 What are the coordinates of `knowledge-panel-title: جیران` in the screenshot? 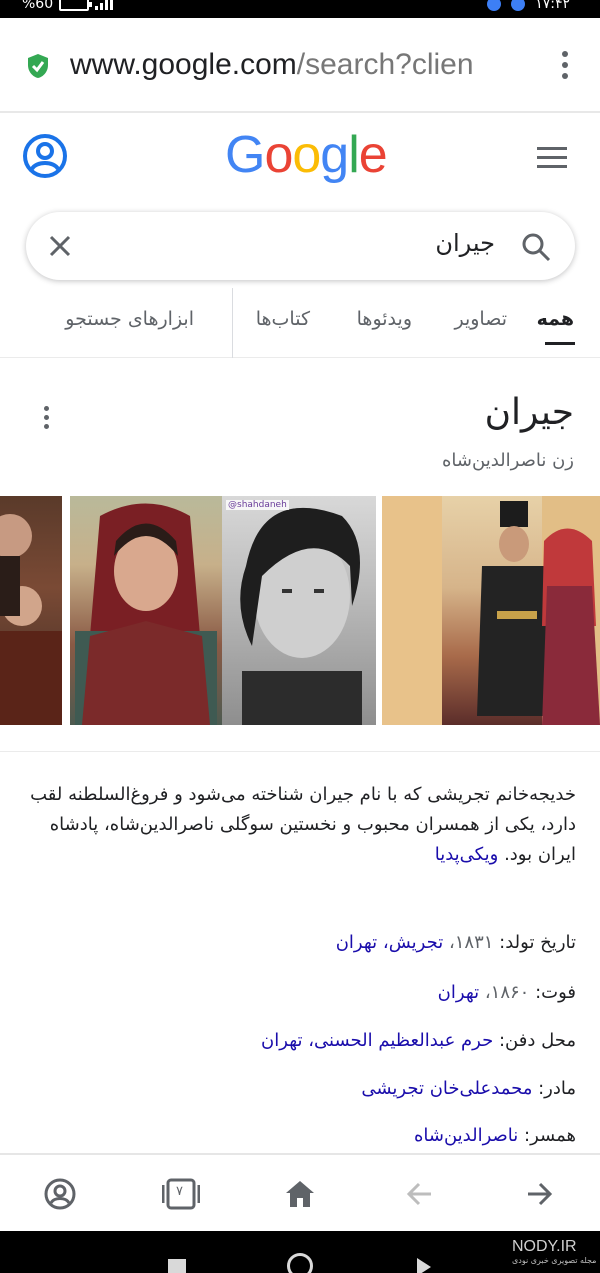 It's located at (529, 412).